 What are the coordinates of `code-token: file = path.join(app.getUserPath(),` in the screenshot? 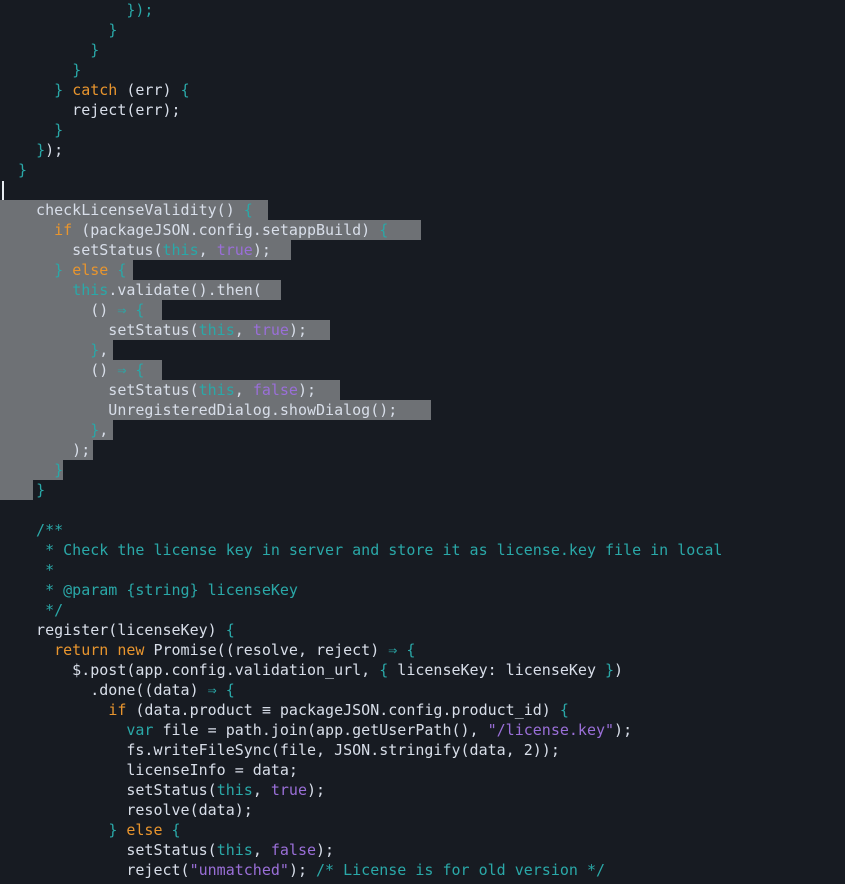 It's located at (320, 730).